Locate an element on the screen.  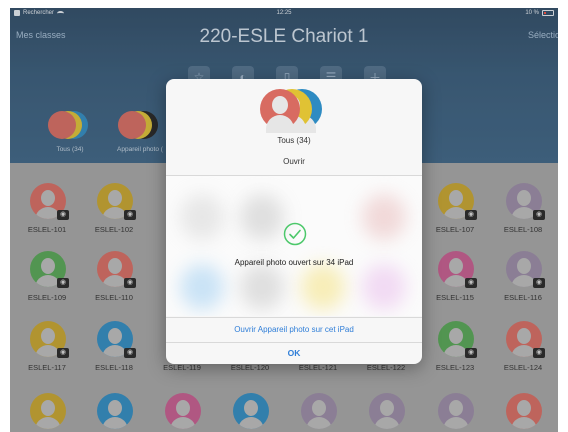
dialog-title: Tous (34) is located at coordinates (294, 140).